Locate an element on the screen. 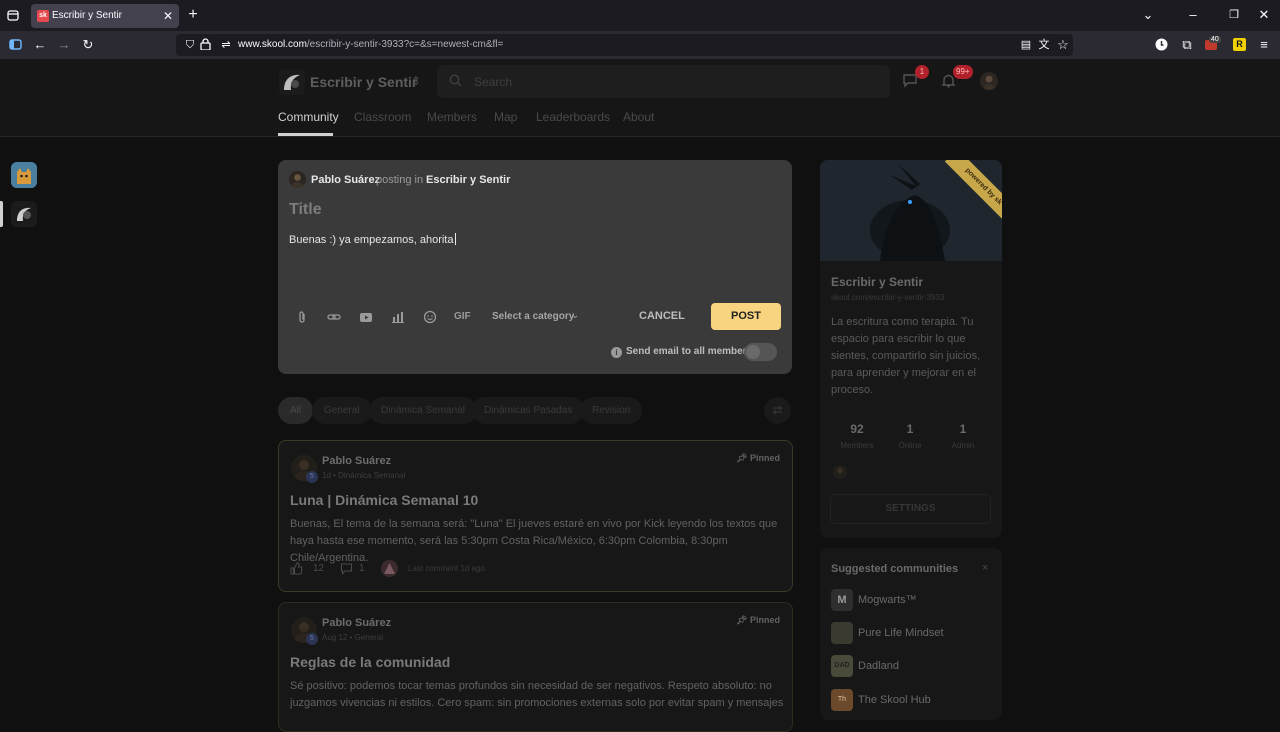  gif-button: GIF is located at coordinates (462, 316).